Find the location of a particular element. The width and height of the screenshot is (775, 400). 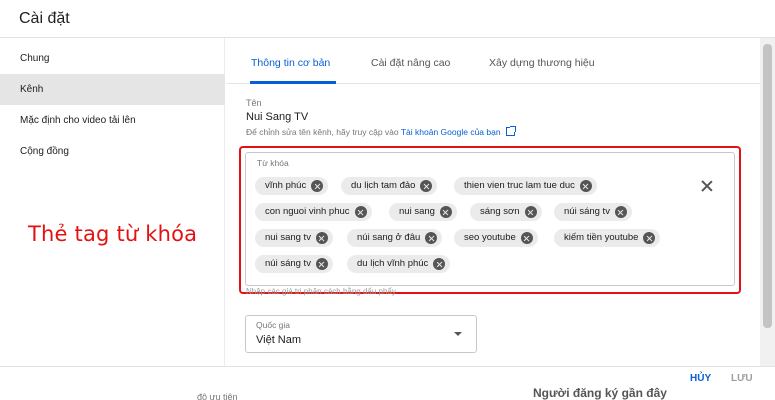

keyword-chip: seo youtube is located at coordinates (496, 238).